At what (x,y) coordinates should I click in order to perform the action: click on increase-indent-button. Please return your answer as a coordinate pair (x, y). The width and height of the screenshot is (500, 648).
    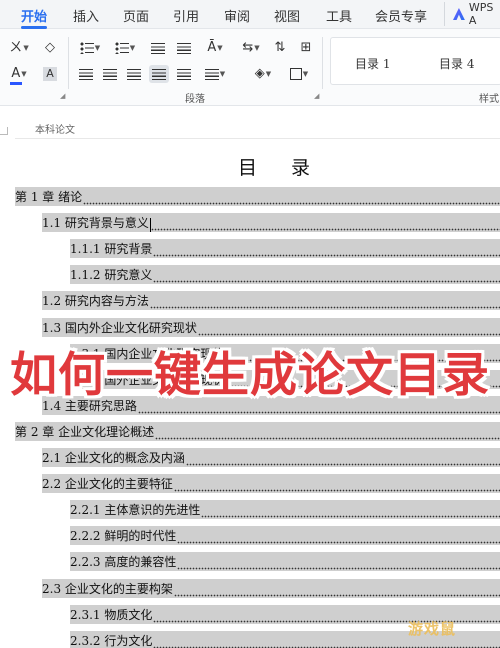
    Looking at the image, I should click on (184, 48).